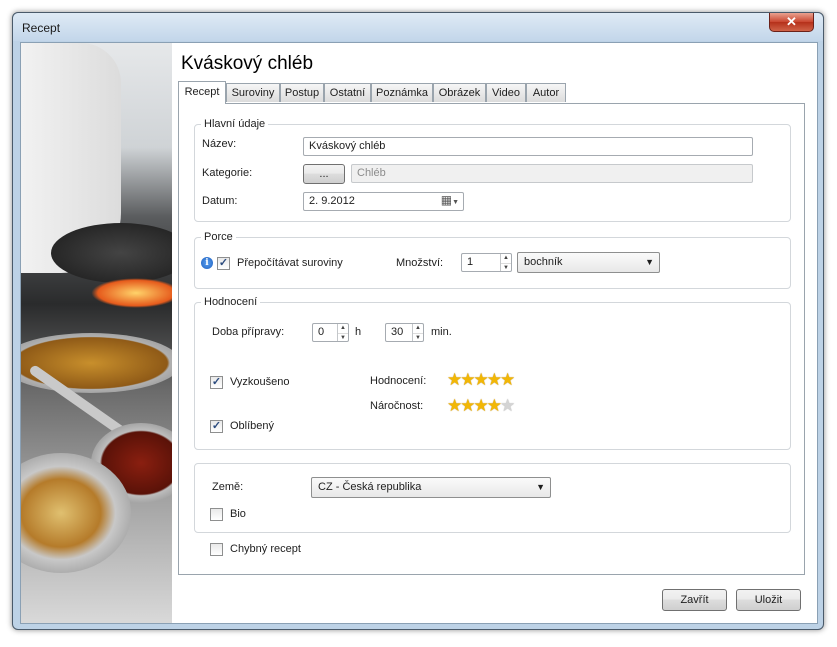 The image size is (837, 647). What do you see at coordinates (383, 201) in the screenshot?
I see `date-picker: 2. 9.2012 ▦▼` at bounding box center [383, 201].